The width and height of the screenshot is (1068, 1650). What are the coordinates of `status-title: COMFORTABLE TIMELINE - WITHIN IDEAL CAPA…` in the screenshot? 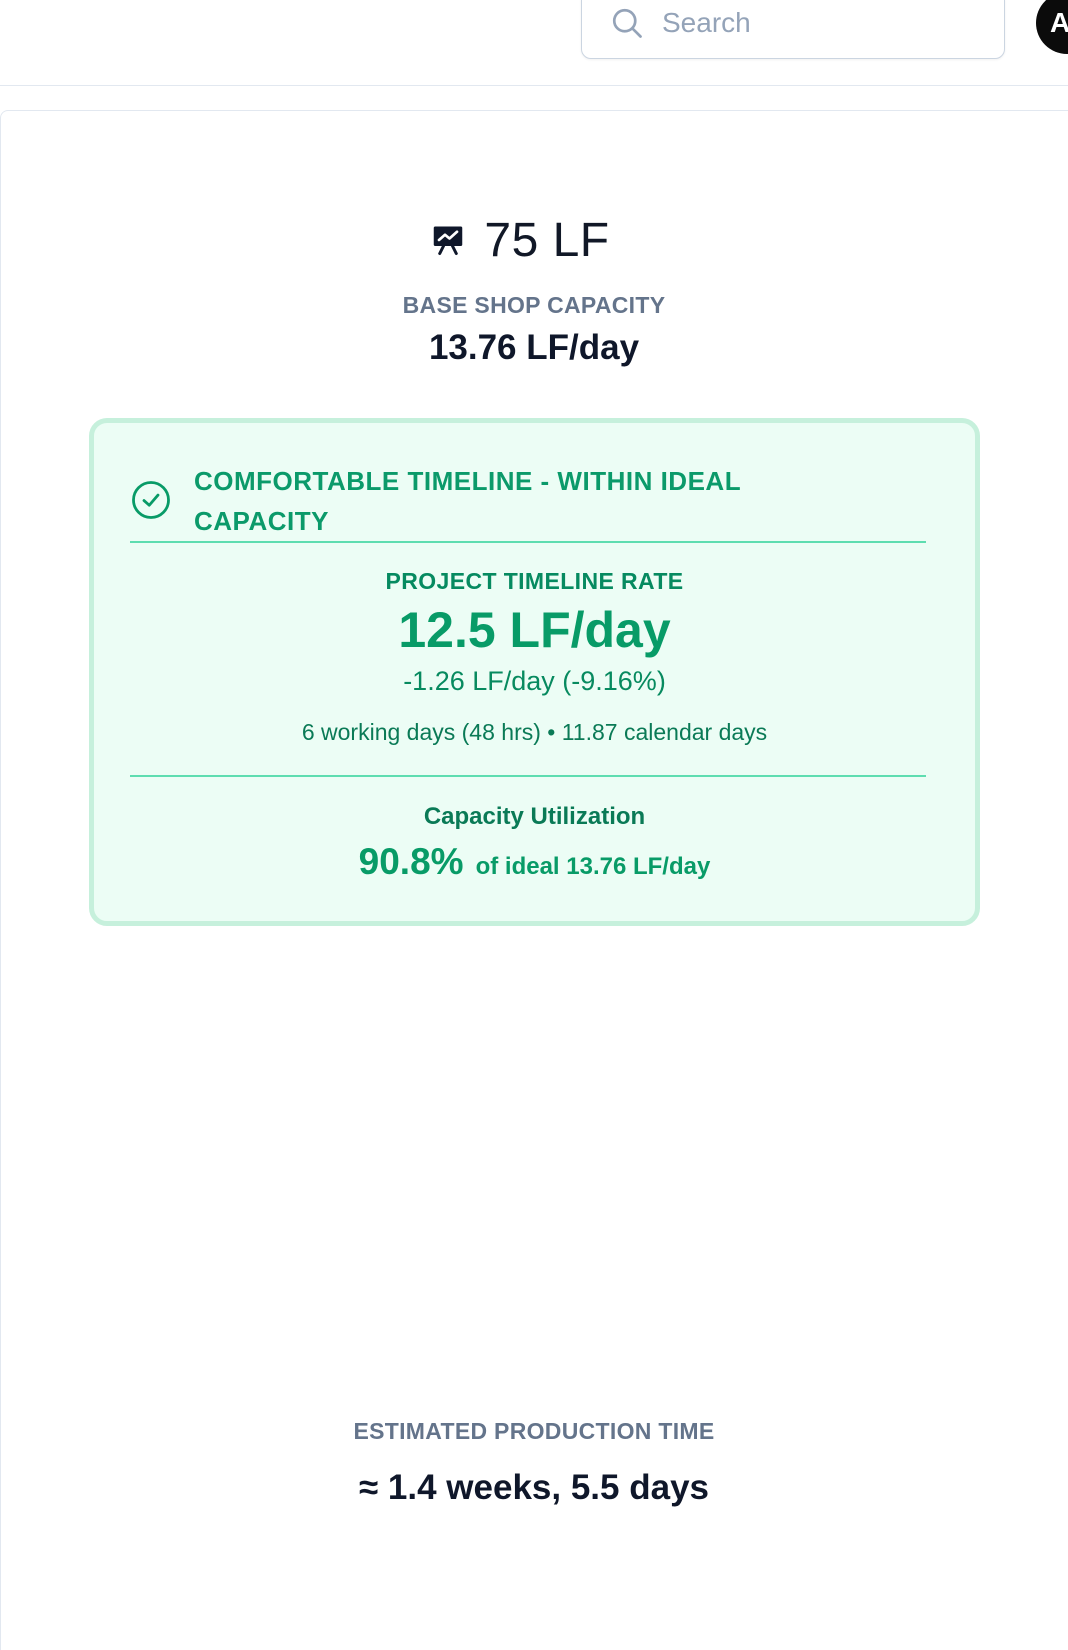 It's located at (467, 501).